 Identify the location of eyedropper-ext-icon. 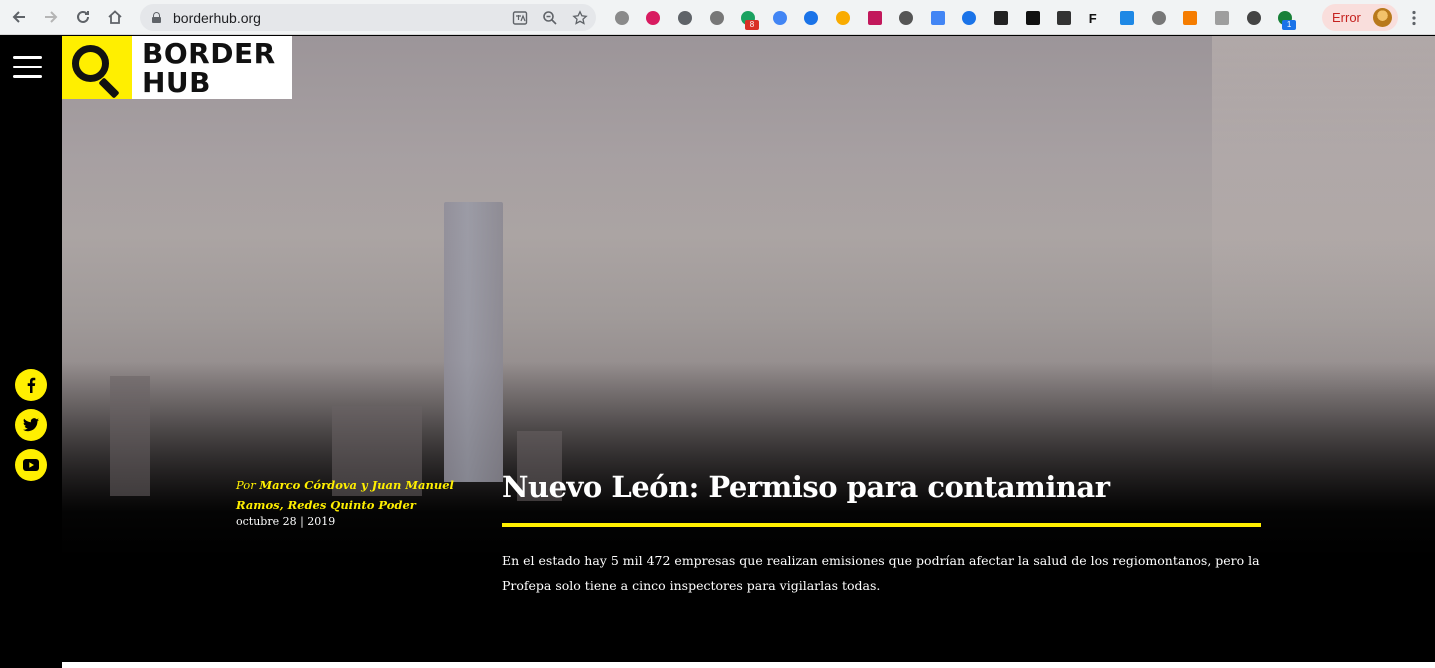
(621, 17).